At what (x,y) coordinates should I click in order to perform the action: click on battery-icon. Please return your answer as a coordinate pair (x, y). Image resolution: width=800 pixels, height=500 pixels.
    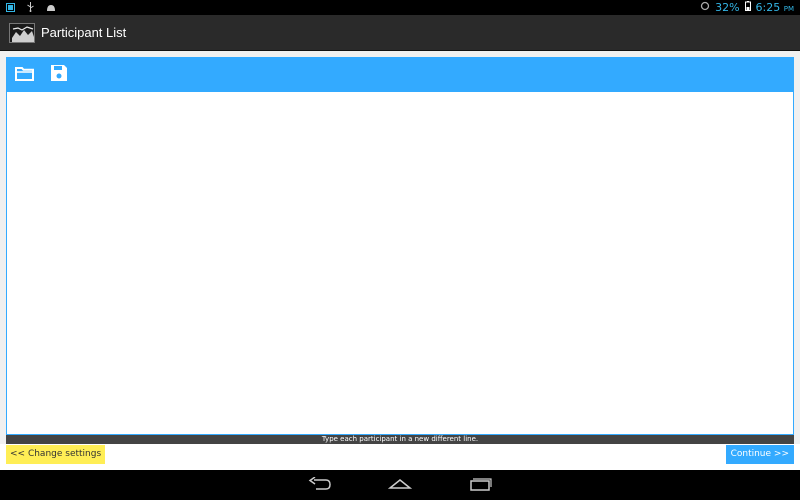
    Looking at the image, I should click on (747, 7).